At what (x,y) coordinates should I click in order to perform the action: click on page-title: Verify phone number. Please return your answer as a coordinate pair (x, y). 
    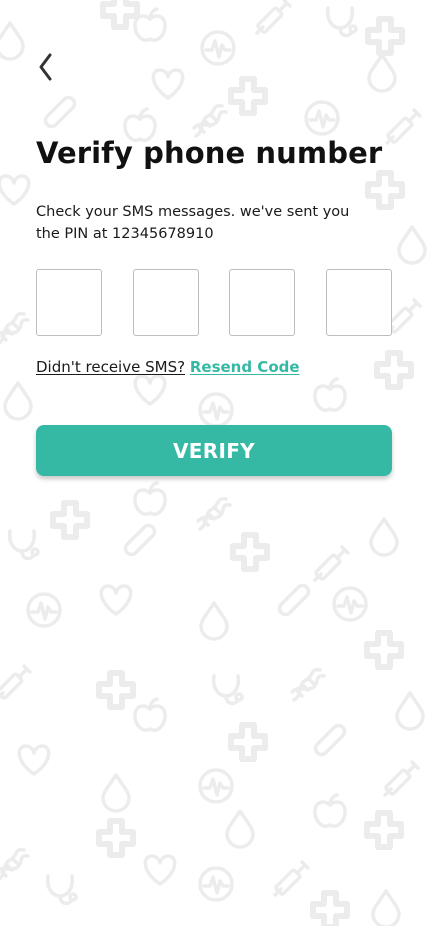
    Looking at the image, I should click on (209, 153).